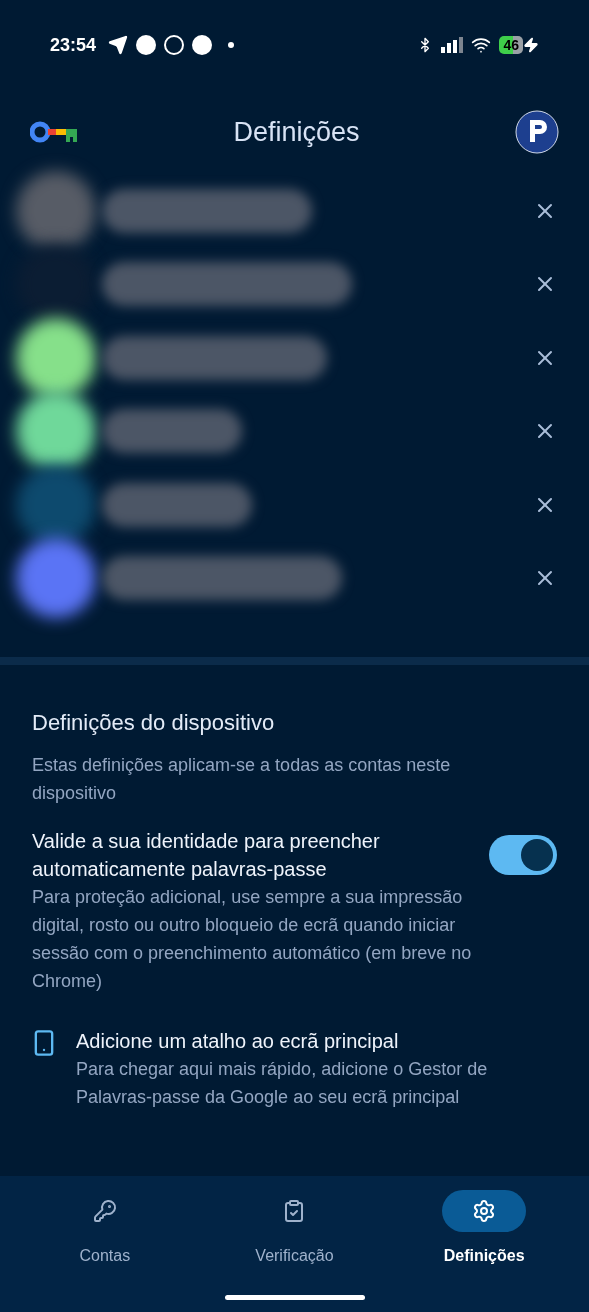 This screenshot has height=1312, width=589. I want to click on setting-description: Para chegar aqui mais rápido, adicione o Gestor de Palavras-passe da Google ao seu ecrã principal, so click(282, 1083).